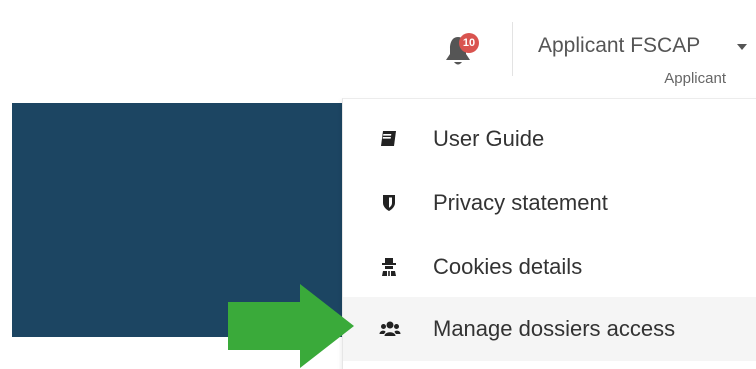  What do you see at coordinates (390, 328) in the screenshot?
I see `users-icon` at bounding box center [390, 328].